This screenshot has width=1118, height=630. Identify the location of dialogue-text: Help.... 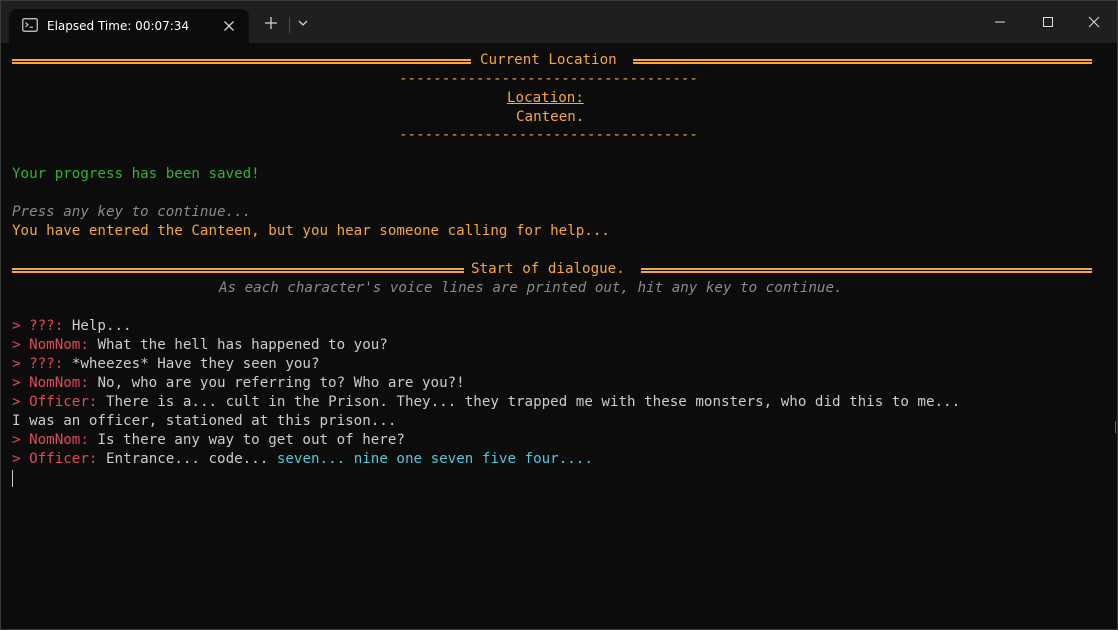
(101, 326).